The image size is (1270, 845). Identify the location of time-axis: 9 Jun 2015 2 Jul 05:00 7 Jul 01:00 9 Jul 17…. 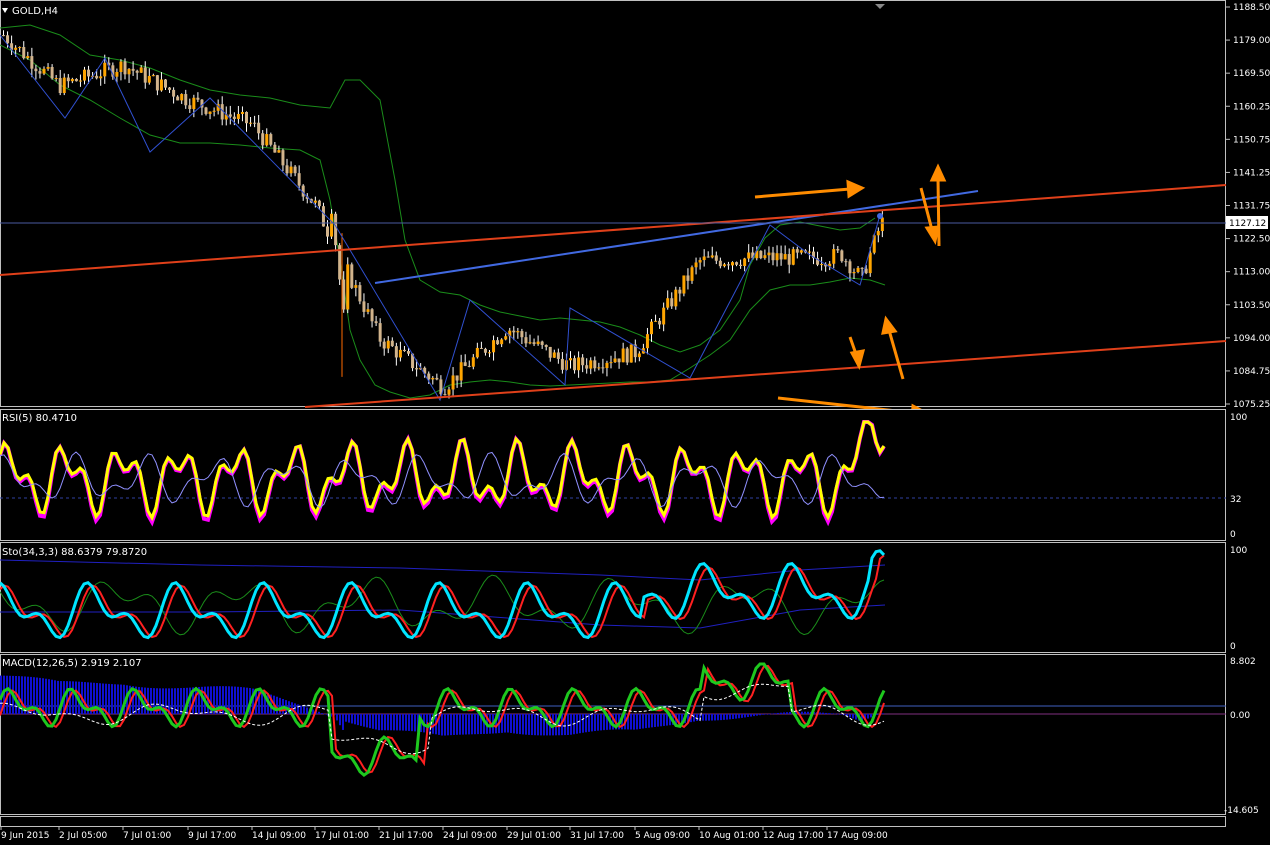
(444, 833).